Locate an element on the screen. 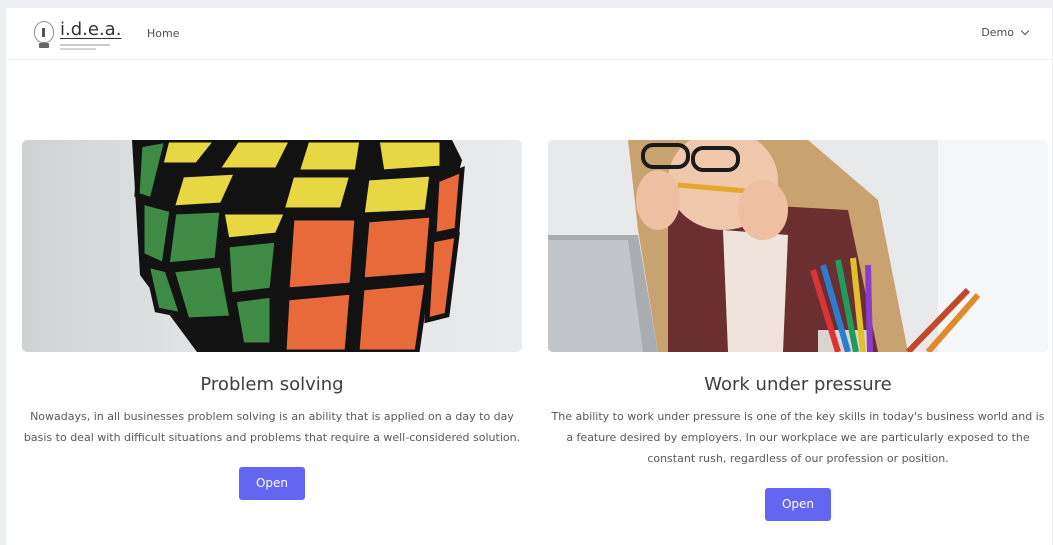  open-work-under-pressure-button: Open is located at coordinates (798, 504).